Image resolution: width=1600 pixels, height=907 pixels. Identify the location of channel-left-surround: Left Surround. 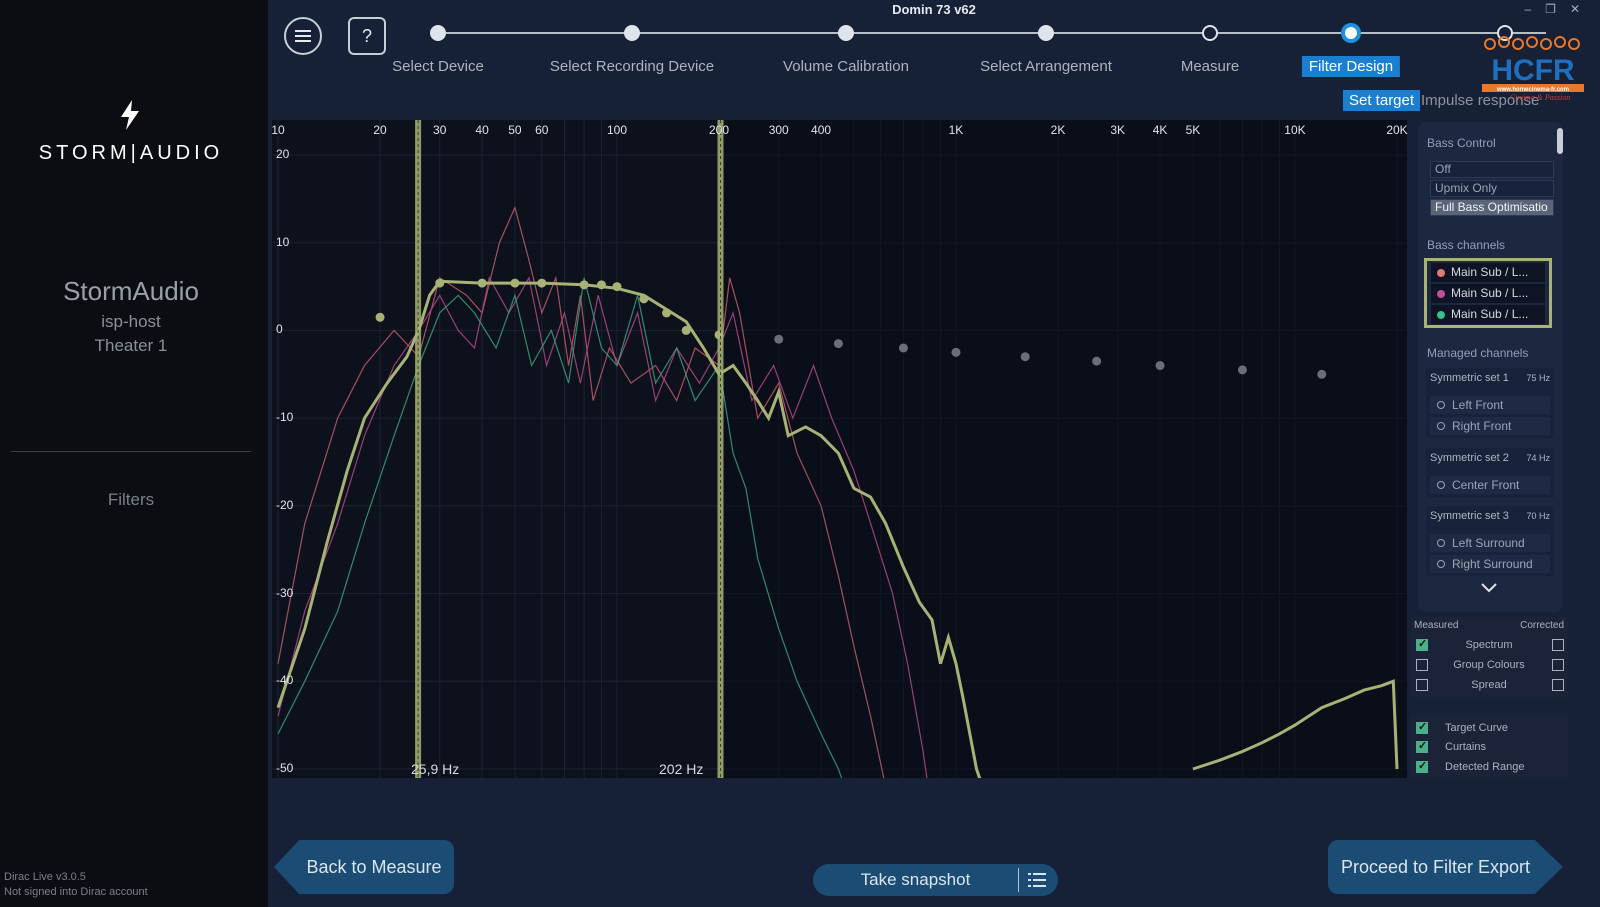
(1490, 543).